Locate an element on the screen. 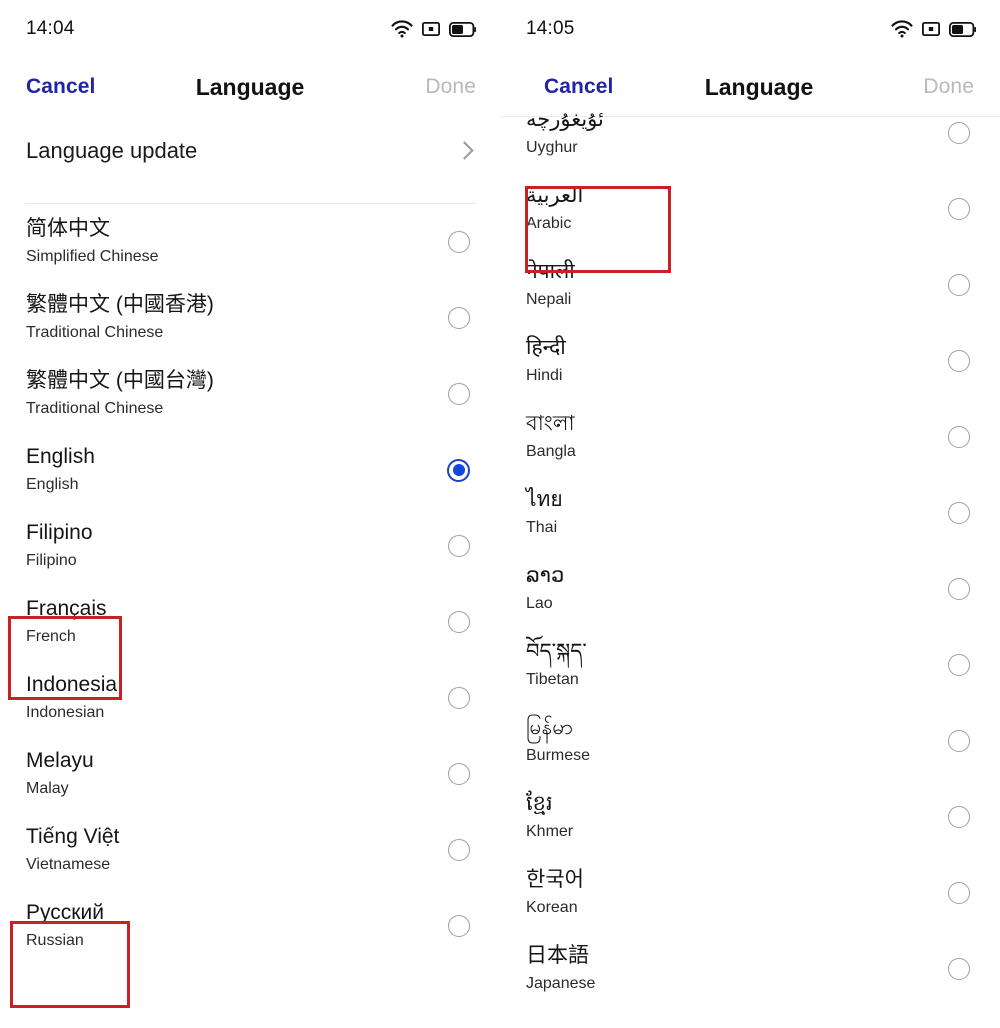 This screenshot has width=1000, height=1028. language-native-name: བོད་སྐད་ is located at coordinates (556, 652).